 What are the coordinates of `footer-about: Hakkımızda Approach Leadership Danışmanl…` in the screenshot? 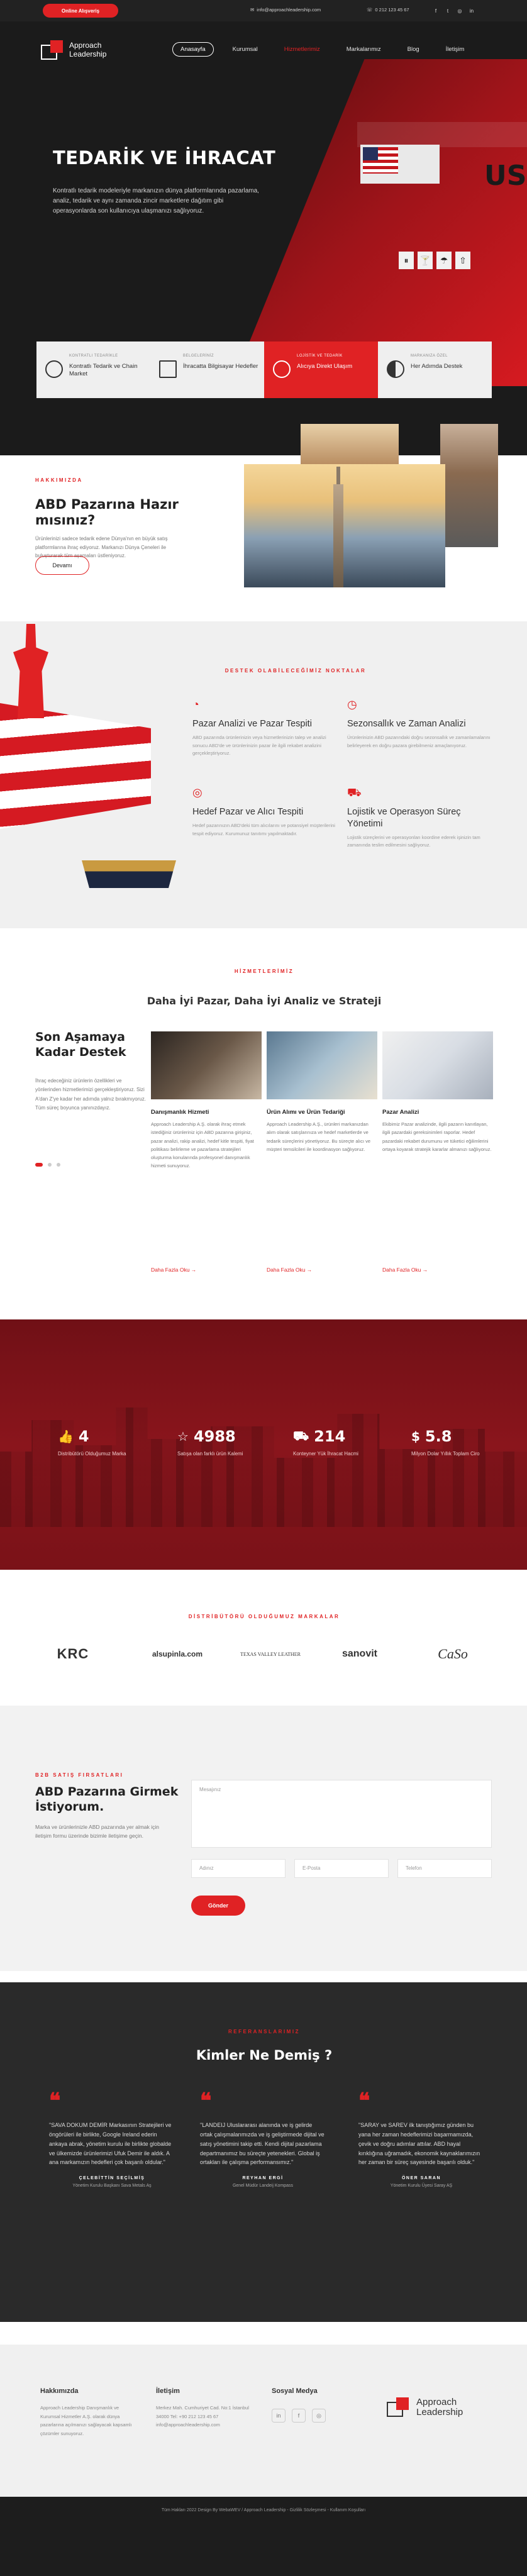 It's located at (87, 2412).